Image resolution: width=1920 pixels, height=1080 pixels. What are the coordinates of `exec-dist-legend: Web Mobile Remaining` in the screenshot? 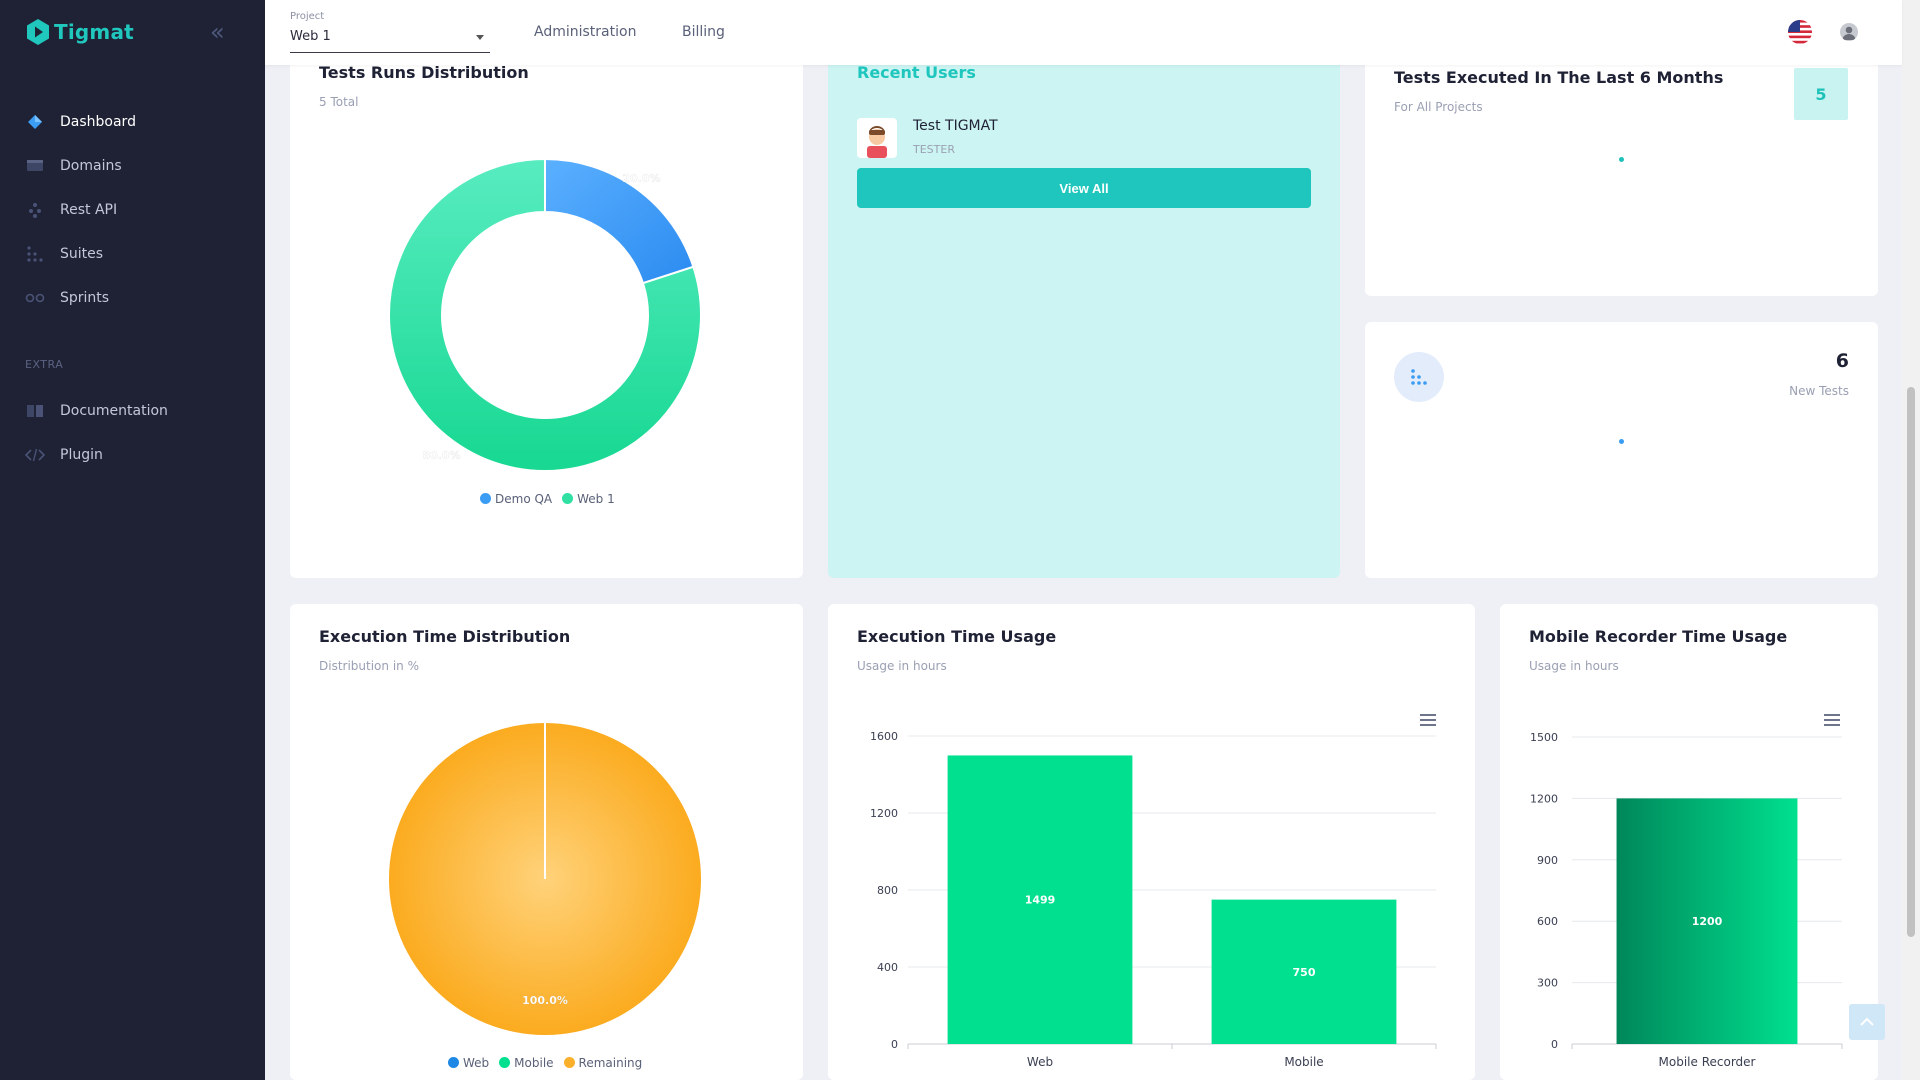 It's located at (545, 1063).